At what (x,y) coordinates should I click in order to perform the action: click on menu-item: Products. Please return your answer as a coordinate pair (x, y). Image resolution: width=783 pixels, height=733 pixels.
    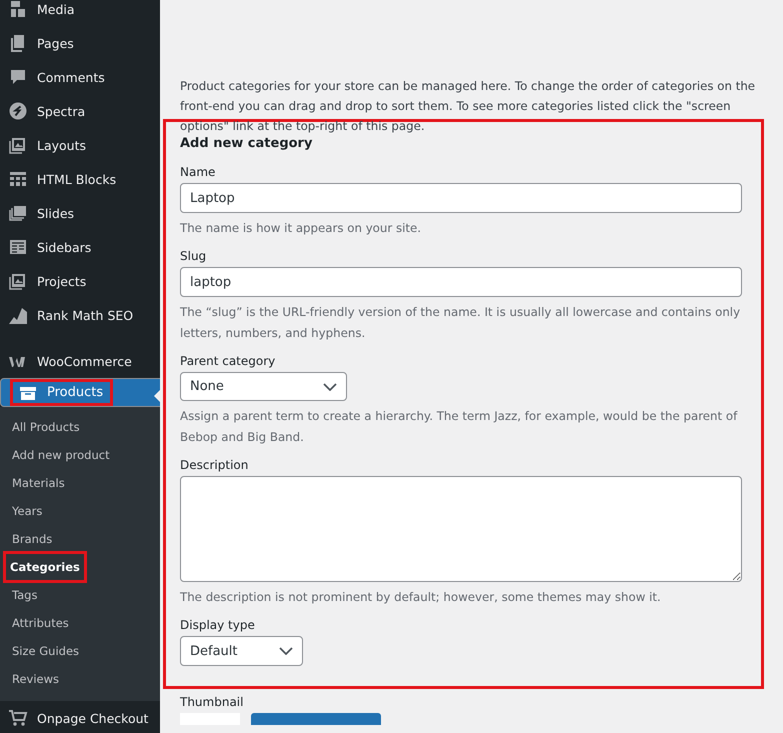
    Looking at the image, I should click on (80, 392).